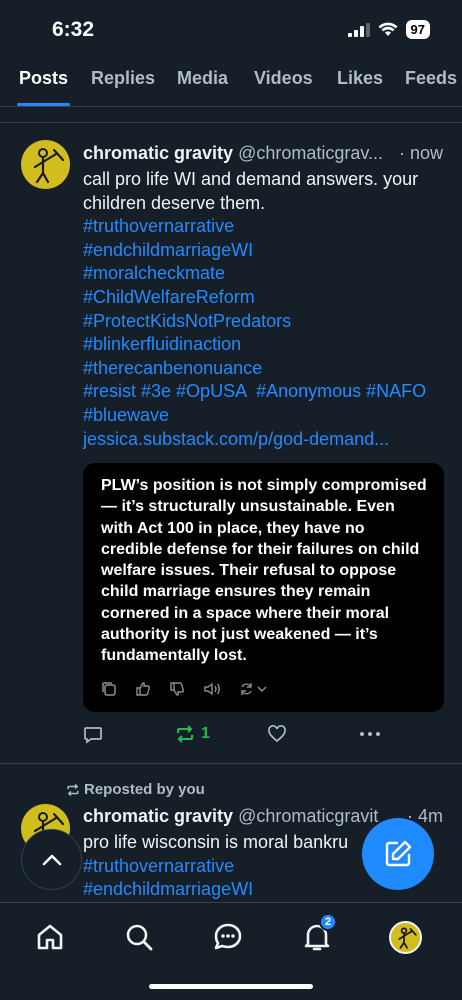  What do you see at coordinates (231, 106) in the screenshot?
I see `tabs-divider` at bounding box center [231, 106].